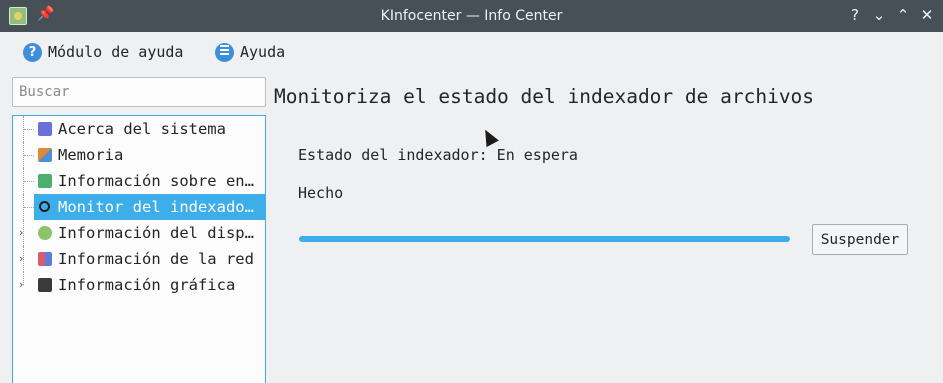  I want to click on network-icon, so click(45, 259).